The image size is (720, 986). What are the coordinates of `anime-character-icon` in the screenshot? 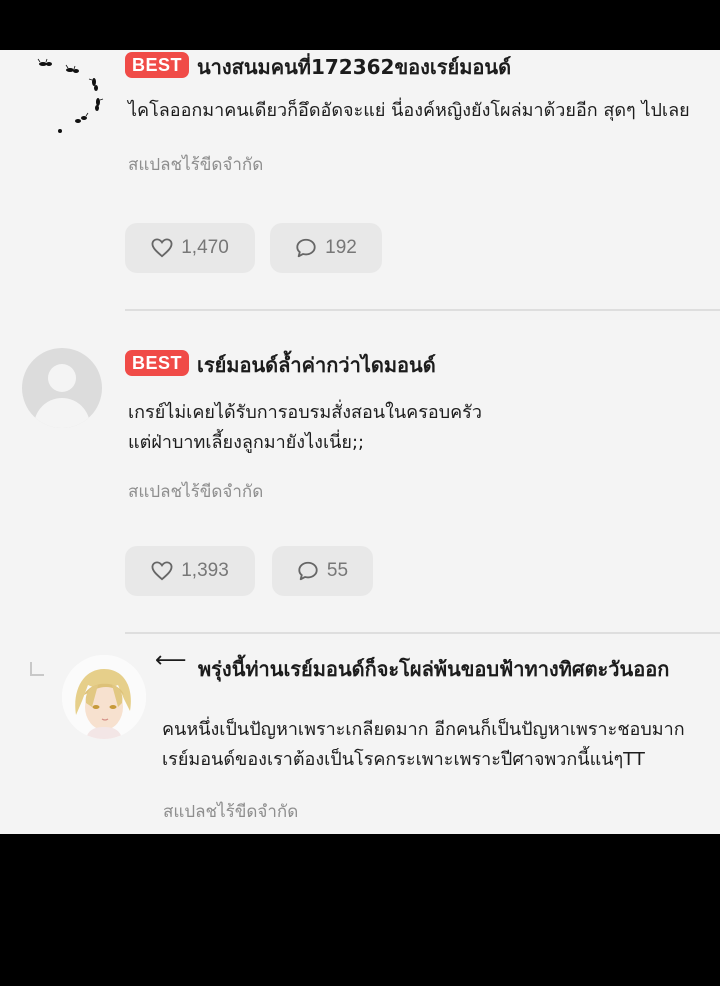 It's located at (104, 697).